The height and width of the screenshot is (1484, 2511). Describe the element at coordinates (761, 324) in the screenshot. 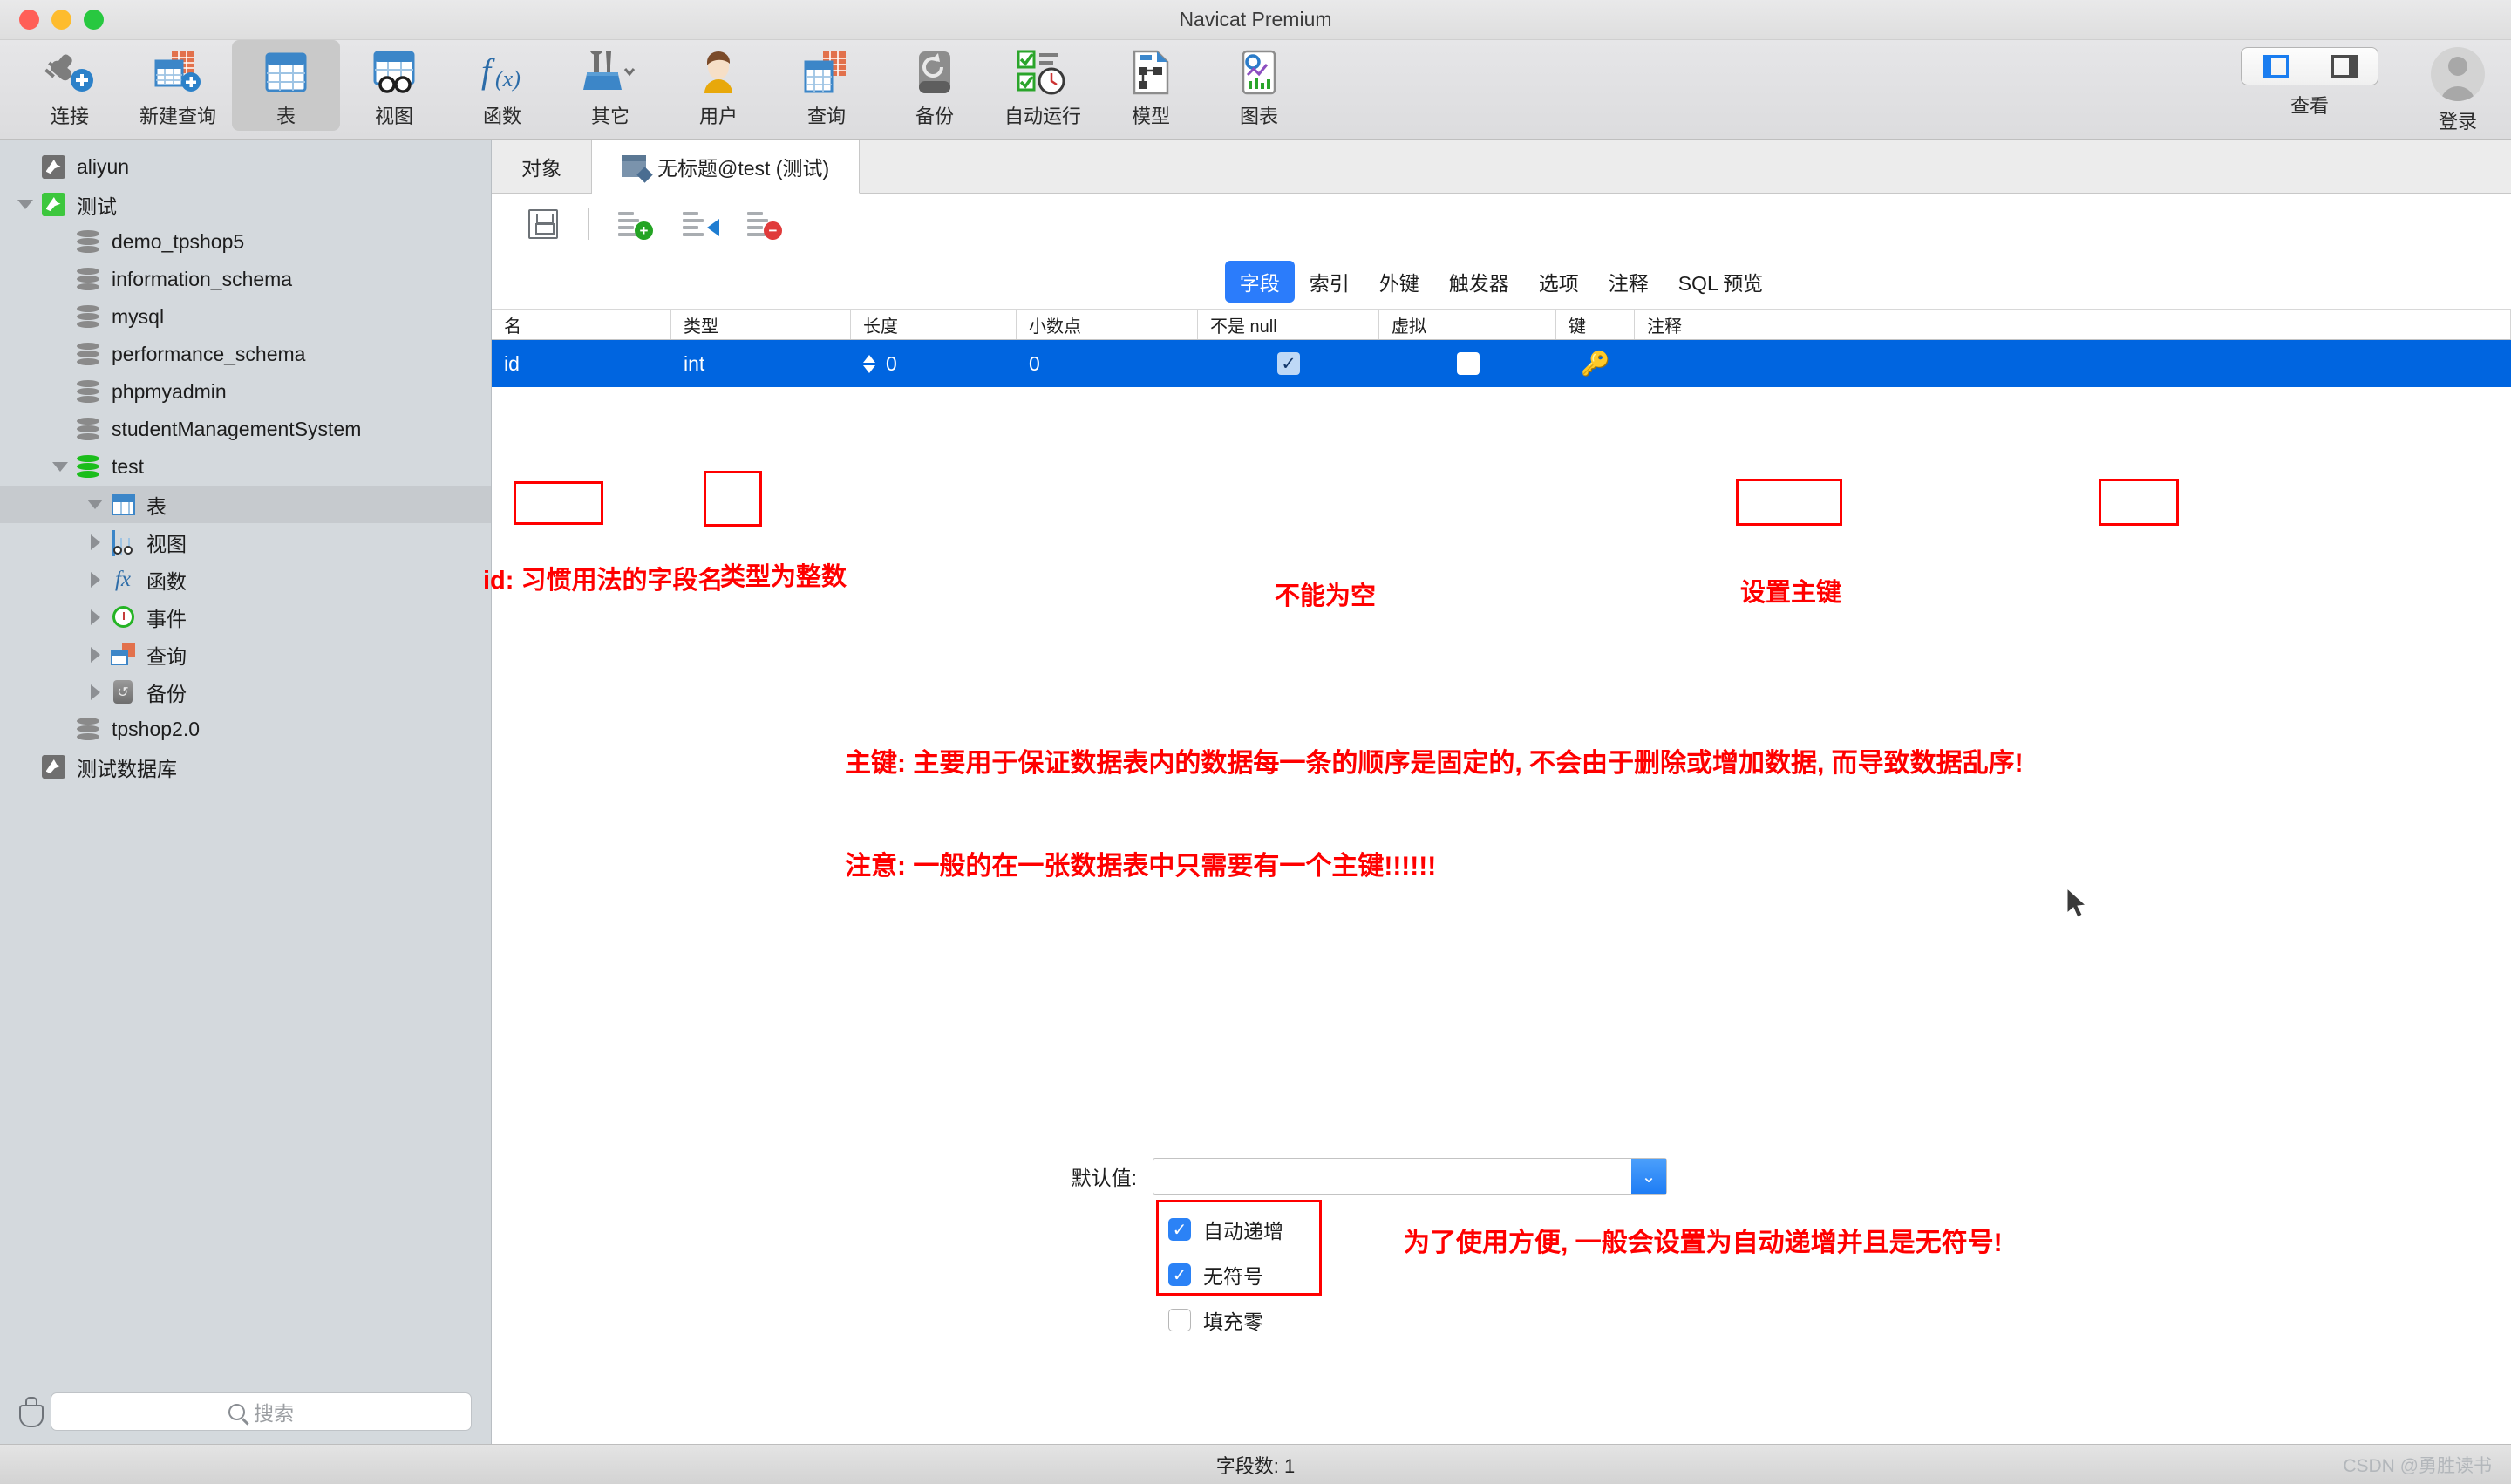

I see `grid-header-type: 类型` at that location.